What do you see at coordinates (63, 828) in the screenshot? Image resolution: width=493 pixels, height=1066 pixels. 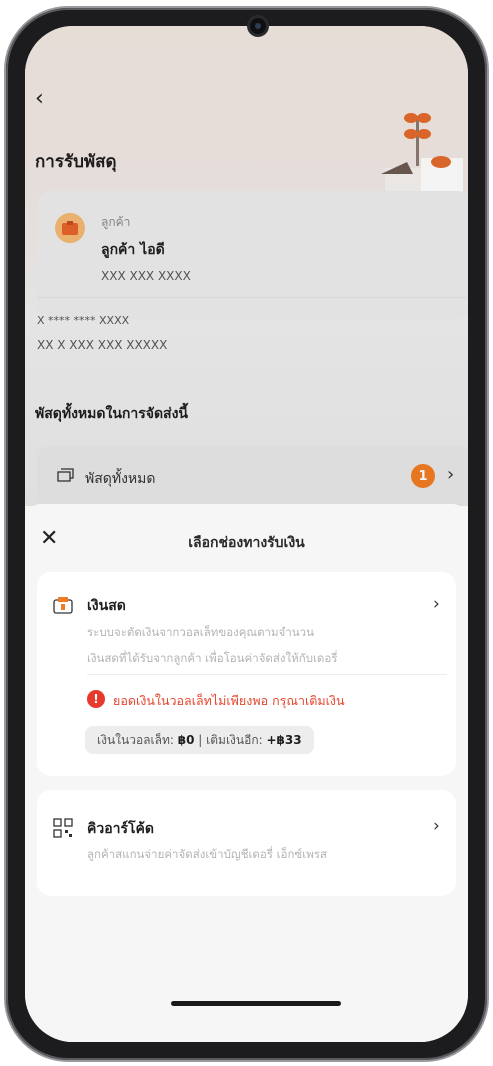 I see `qr-code-icon` at bounding box center [63, 828].